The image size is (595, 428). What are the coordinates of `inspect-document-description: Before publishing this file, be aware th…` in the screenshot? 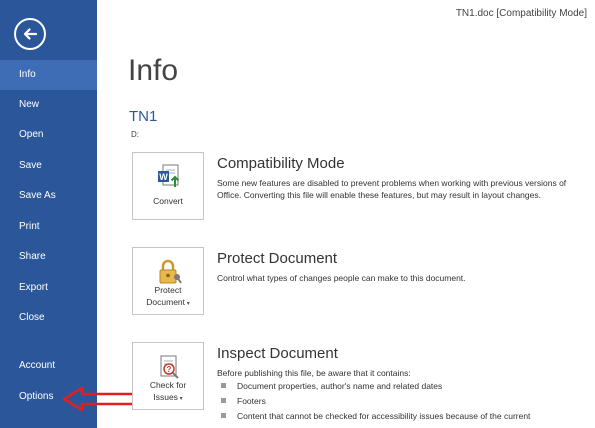 It's located at (314, 373).